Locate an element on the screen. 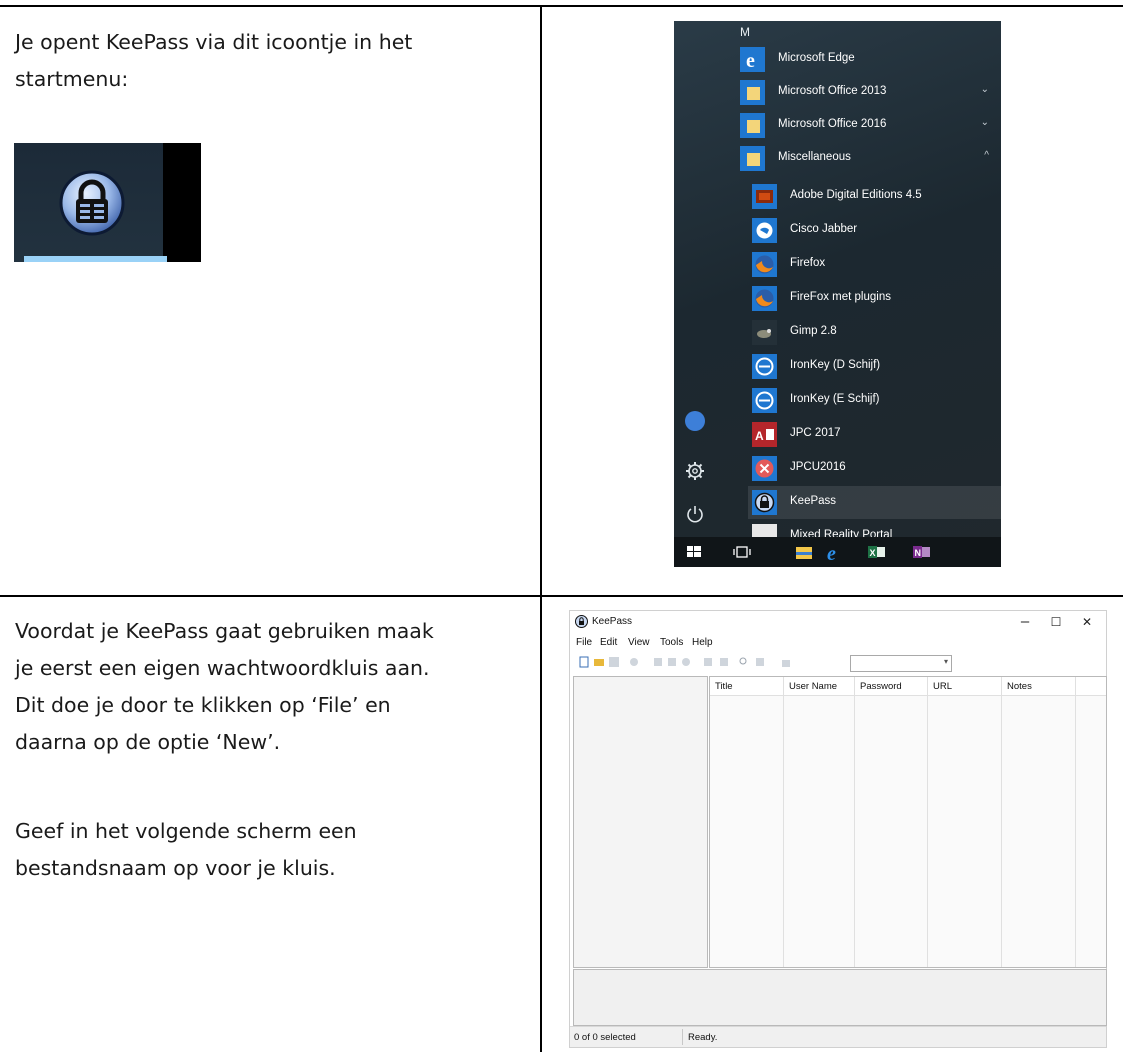 Image resolution: width=1123 pixels, height=1052 pixels. start-item-office-2013: Microsoft Office 2013 ⌄ is located at coordinates (868, 92).